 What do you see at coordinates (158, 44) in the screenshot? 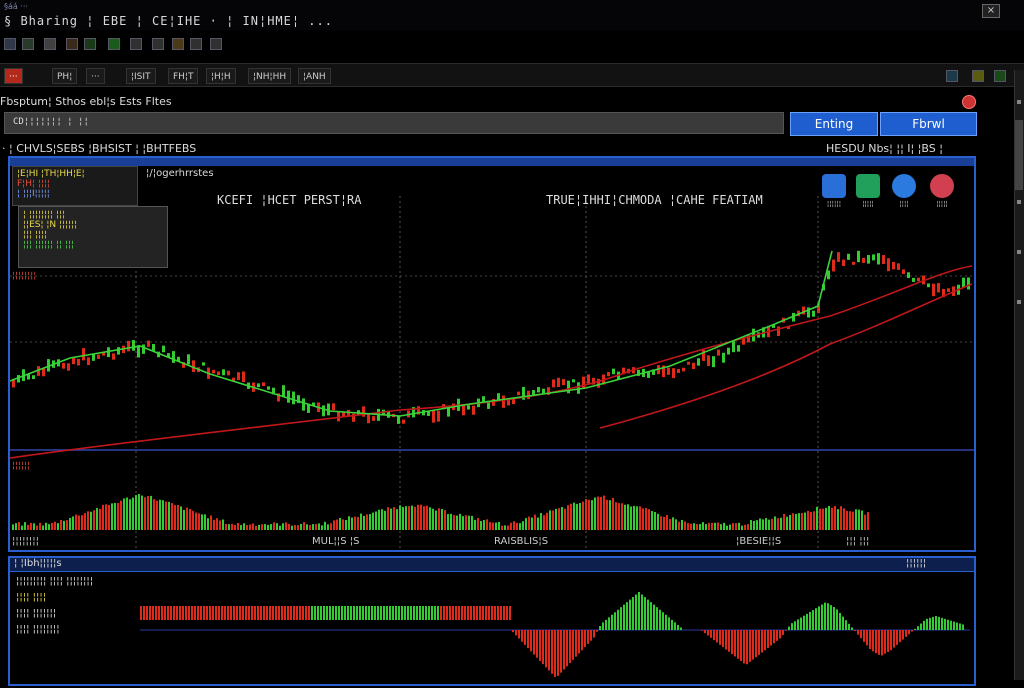
I see `line-tool-icon` at bounding box center [158, 44].